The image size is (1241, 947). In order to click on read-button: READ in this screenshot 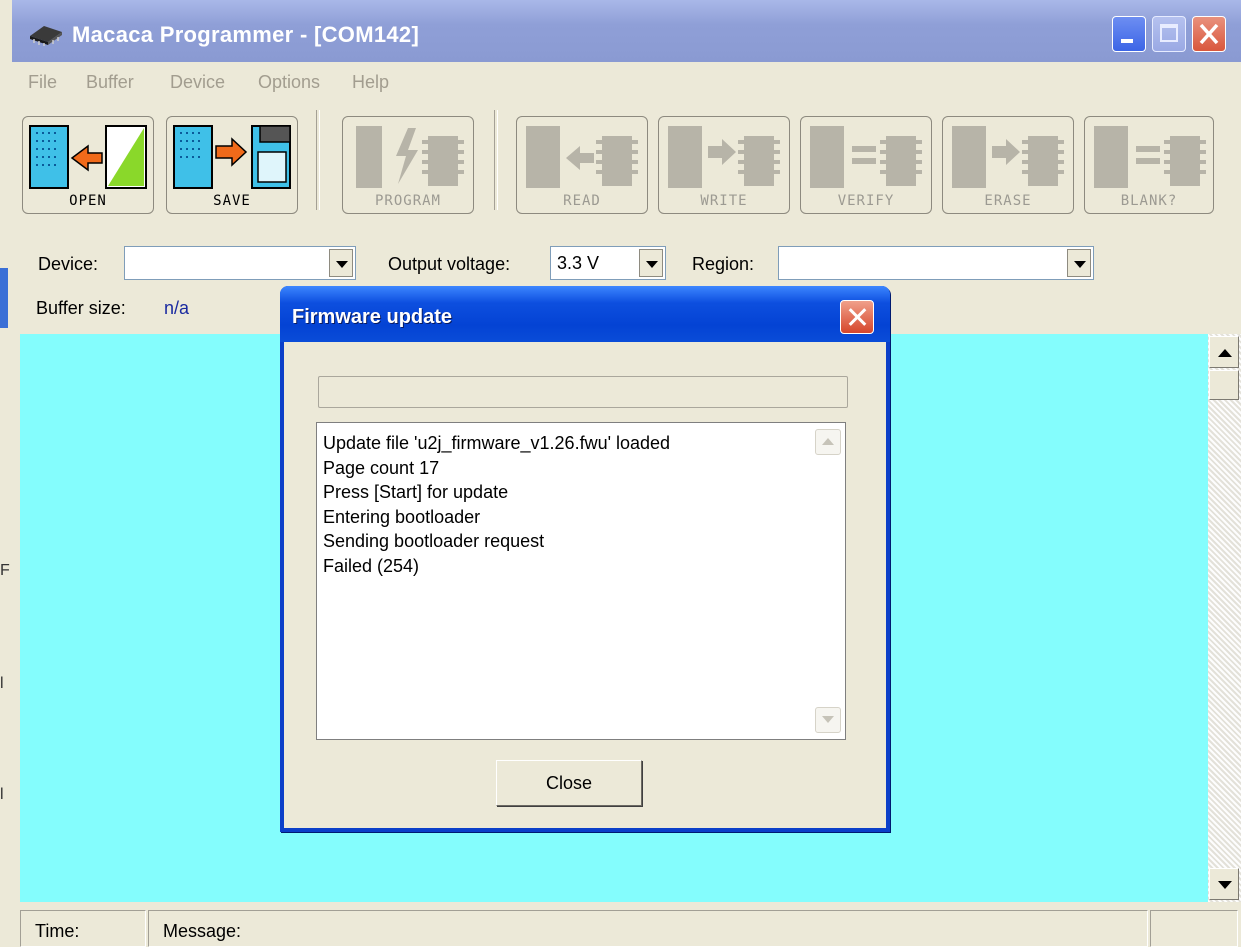, I will do `click(582, 165)`.